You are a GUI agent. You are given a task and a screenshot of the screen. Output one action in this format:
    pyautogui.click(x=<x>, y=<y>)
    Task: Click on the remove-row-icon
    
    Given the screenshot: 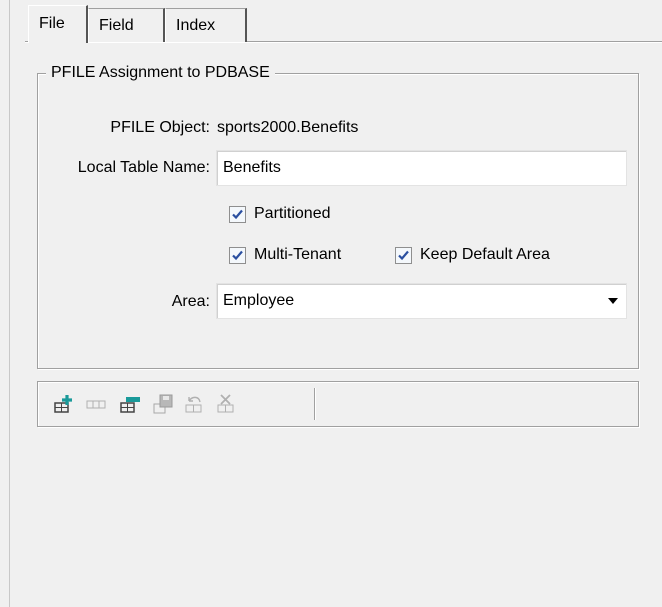 What is the action you would take?
    pyautogui.click(x=130, y=405)
    